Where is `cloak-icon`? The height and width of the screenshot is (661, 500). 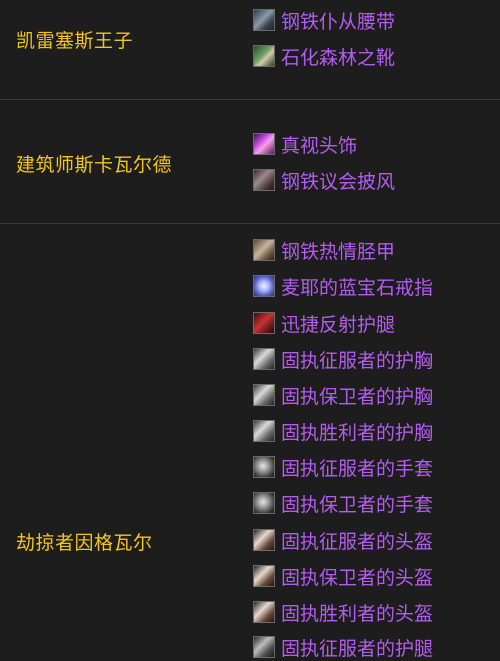
cloak-icon is located at coordinates (264, 180).